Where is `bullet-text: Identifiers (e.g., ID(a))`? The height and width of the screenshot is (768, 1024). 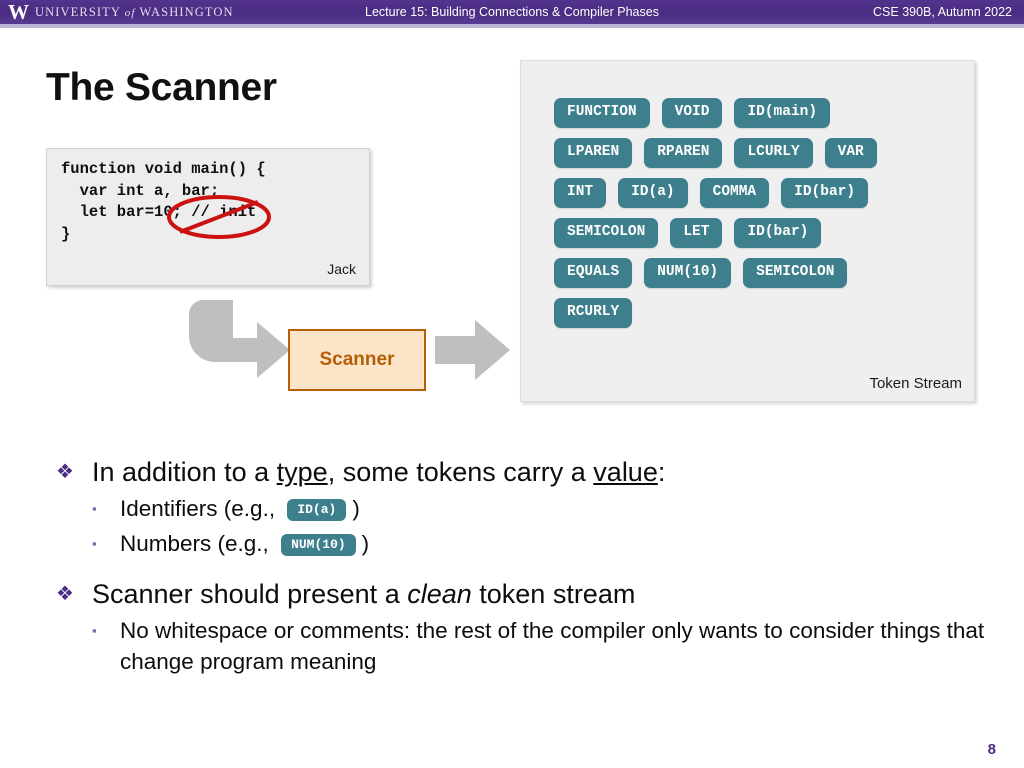 bullet-text: Identifiers (e.g., ID(a)) is located at coordinates (240, 508).